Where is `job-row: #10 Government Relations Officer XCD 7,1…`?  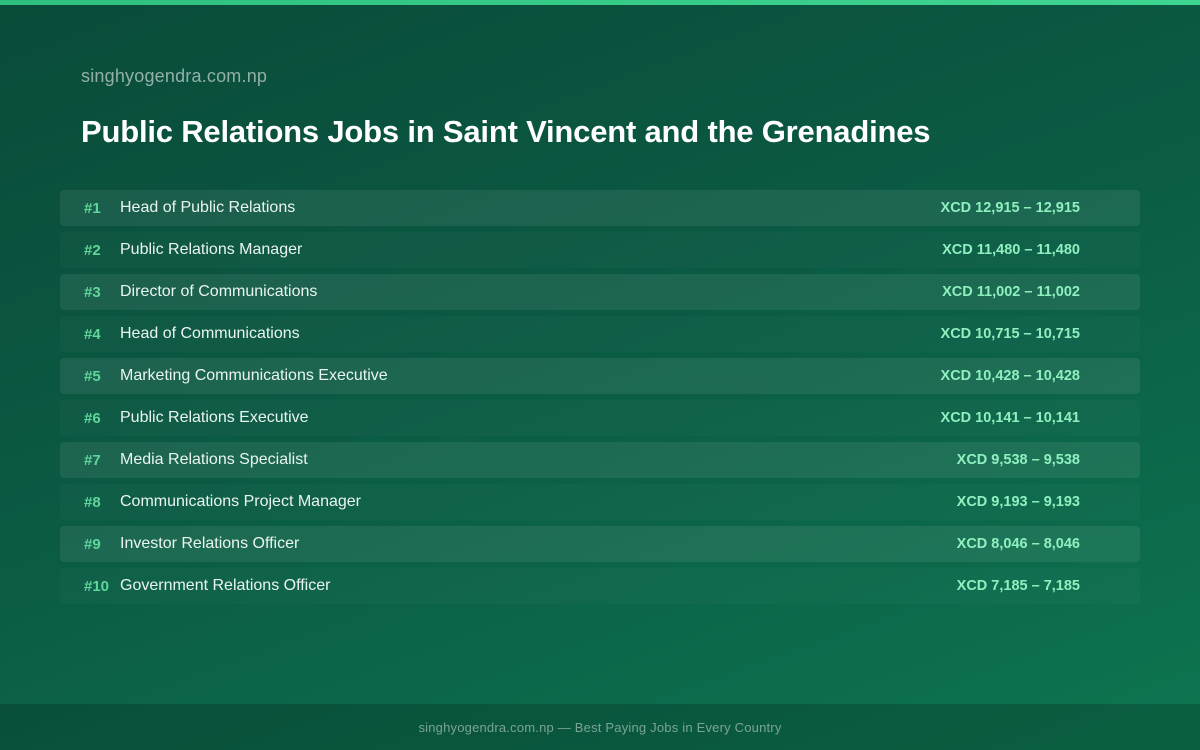
job-row: #10 Government Relations Officer XCD 7,1… is located at coordinates (600, 586).